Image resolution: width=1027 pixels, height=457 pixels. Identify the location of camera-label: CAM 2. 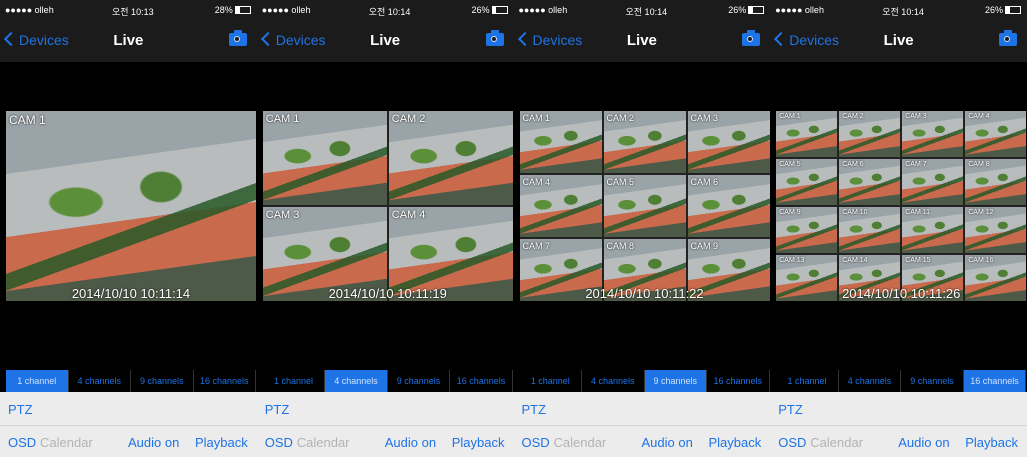
(408, 119).